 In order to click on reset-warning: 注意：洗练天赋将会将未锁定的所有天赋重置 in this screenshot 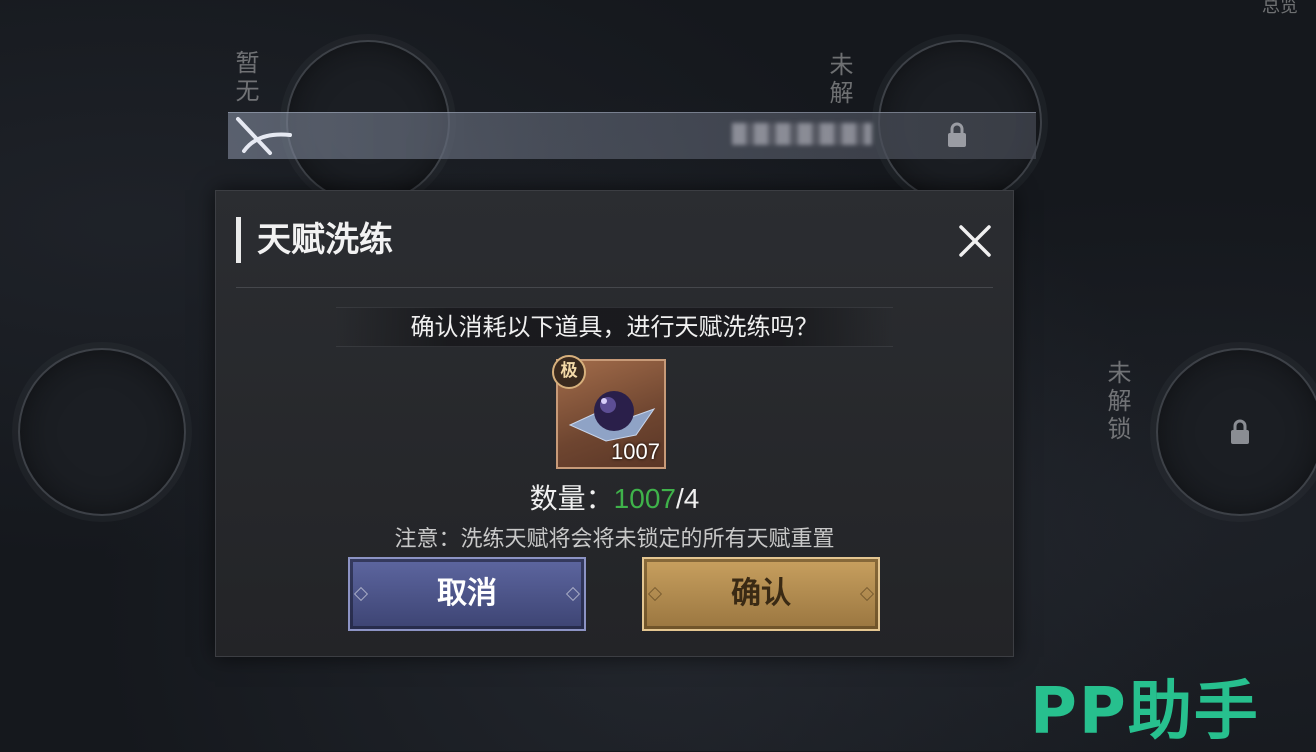, I will do `click(614, 539)`.